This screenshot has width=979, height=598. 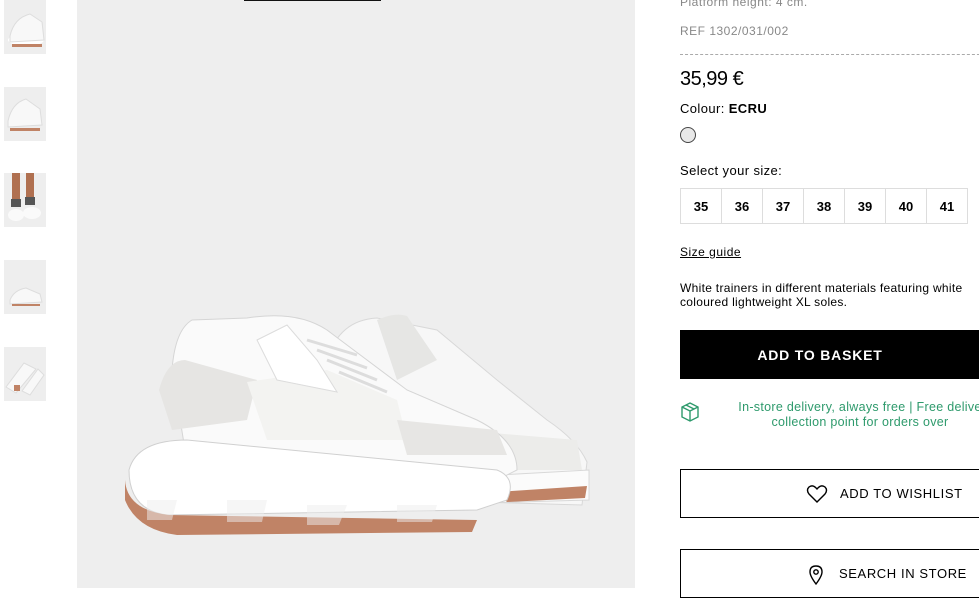 What do you see at coordinates (688, 135) in the screenshot?
I see `colour-swatch-ecru` at bounding box center [688, 135].